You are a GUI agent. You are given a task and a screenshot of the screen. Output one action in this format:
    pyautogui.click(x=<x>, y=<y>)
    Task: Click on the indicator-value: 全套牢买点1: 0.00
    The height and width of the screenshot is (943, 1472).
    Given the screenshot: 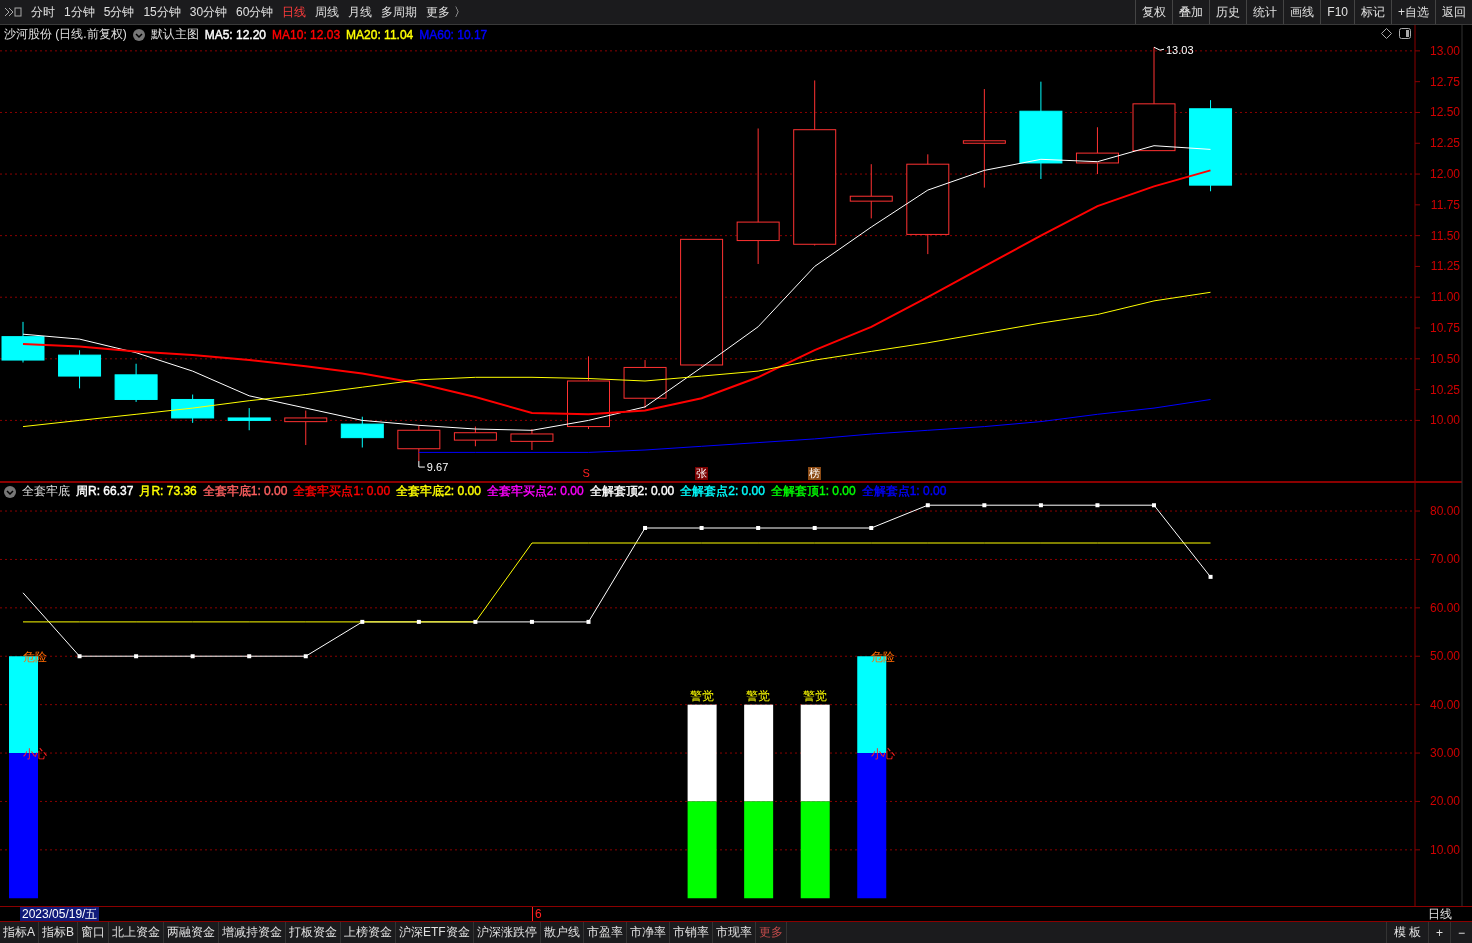 What is the action you would take?
    pyautogui.click(x=342, y=491)
    